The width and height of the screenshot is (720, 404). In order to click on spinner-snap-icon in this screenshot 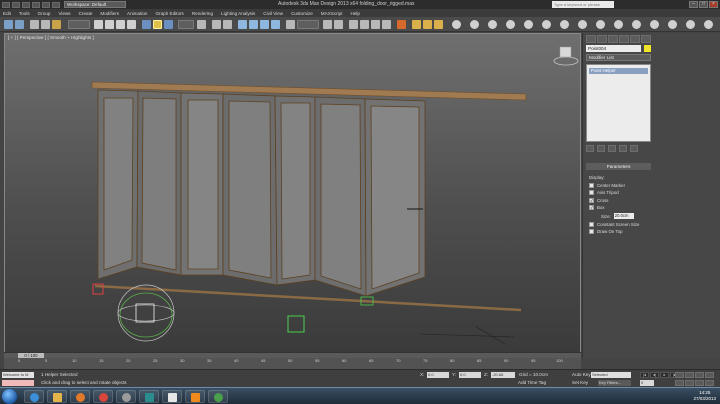, I will do `click(275, 24)`.